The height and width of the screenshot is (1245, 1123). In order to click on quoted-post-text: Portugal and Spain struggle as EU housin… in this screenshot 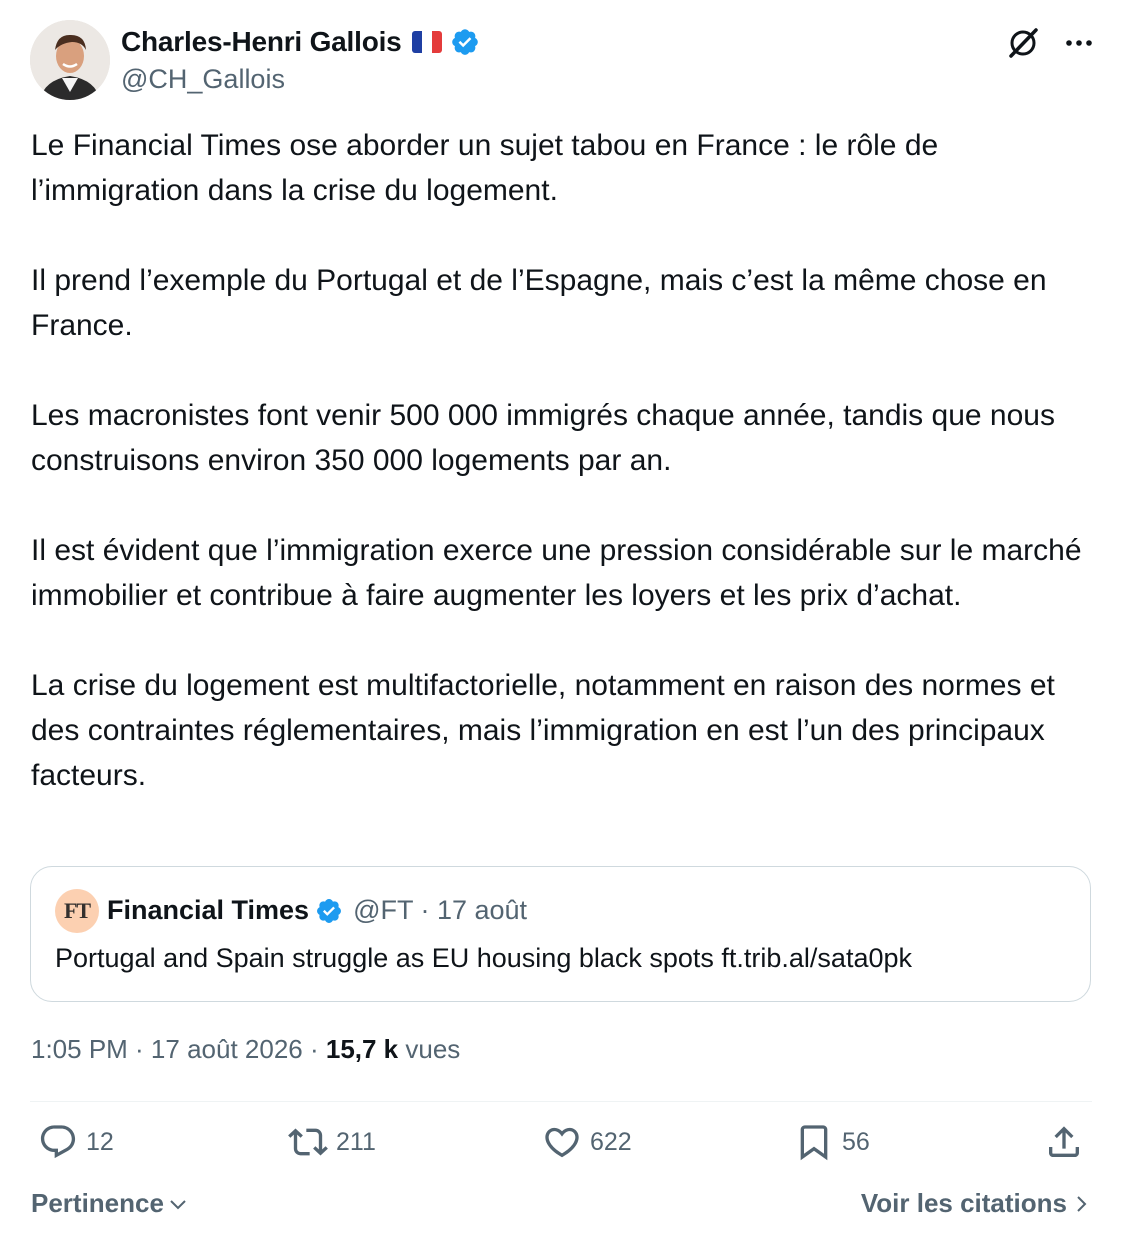, I will do `click(483, 958)`.